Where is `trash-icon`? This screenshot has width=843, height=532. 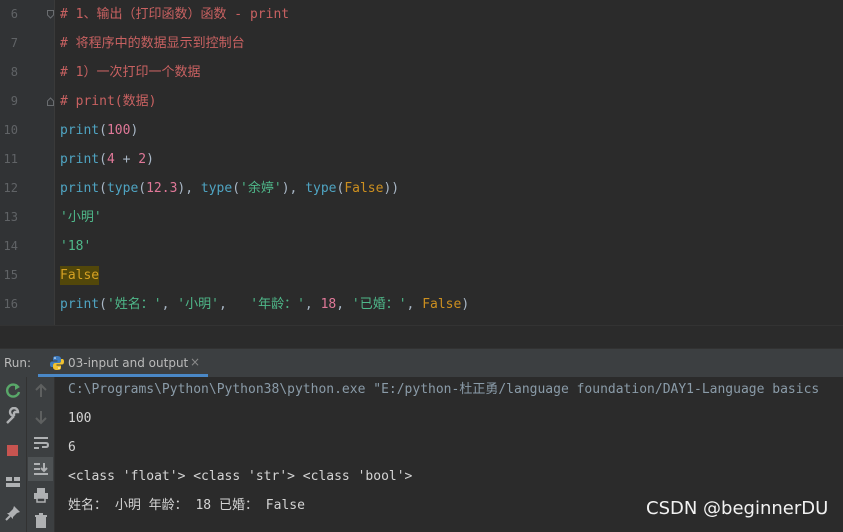
trash-icon is located at coordinates (41, 521).